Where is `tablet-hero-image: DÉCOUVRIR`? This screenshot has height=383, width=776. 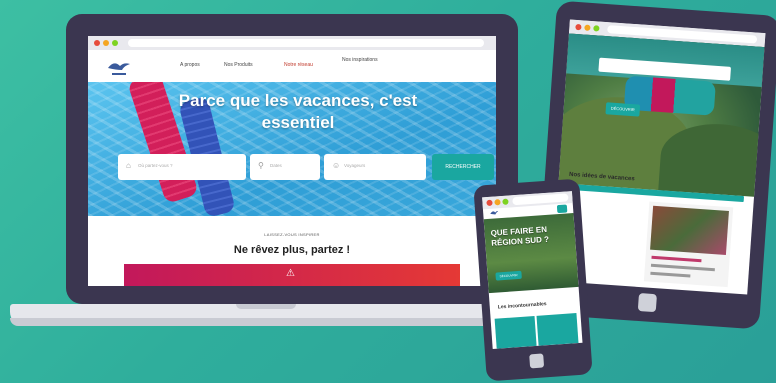 tablet-hero-image: DÉCOUVRIR is located at coordinates (658, 116).